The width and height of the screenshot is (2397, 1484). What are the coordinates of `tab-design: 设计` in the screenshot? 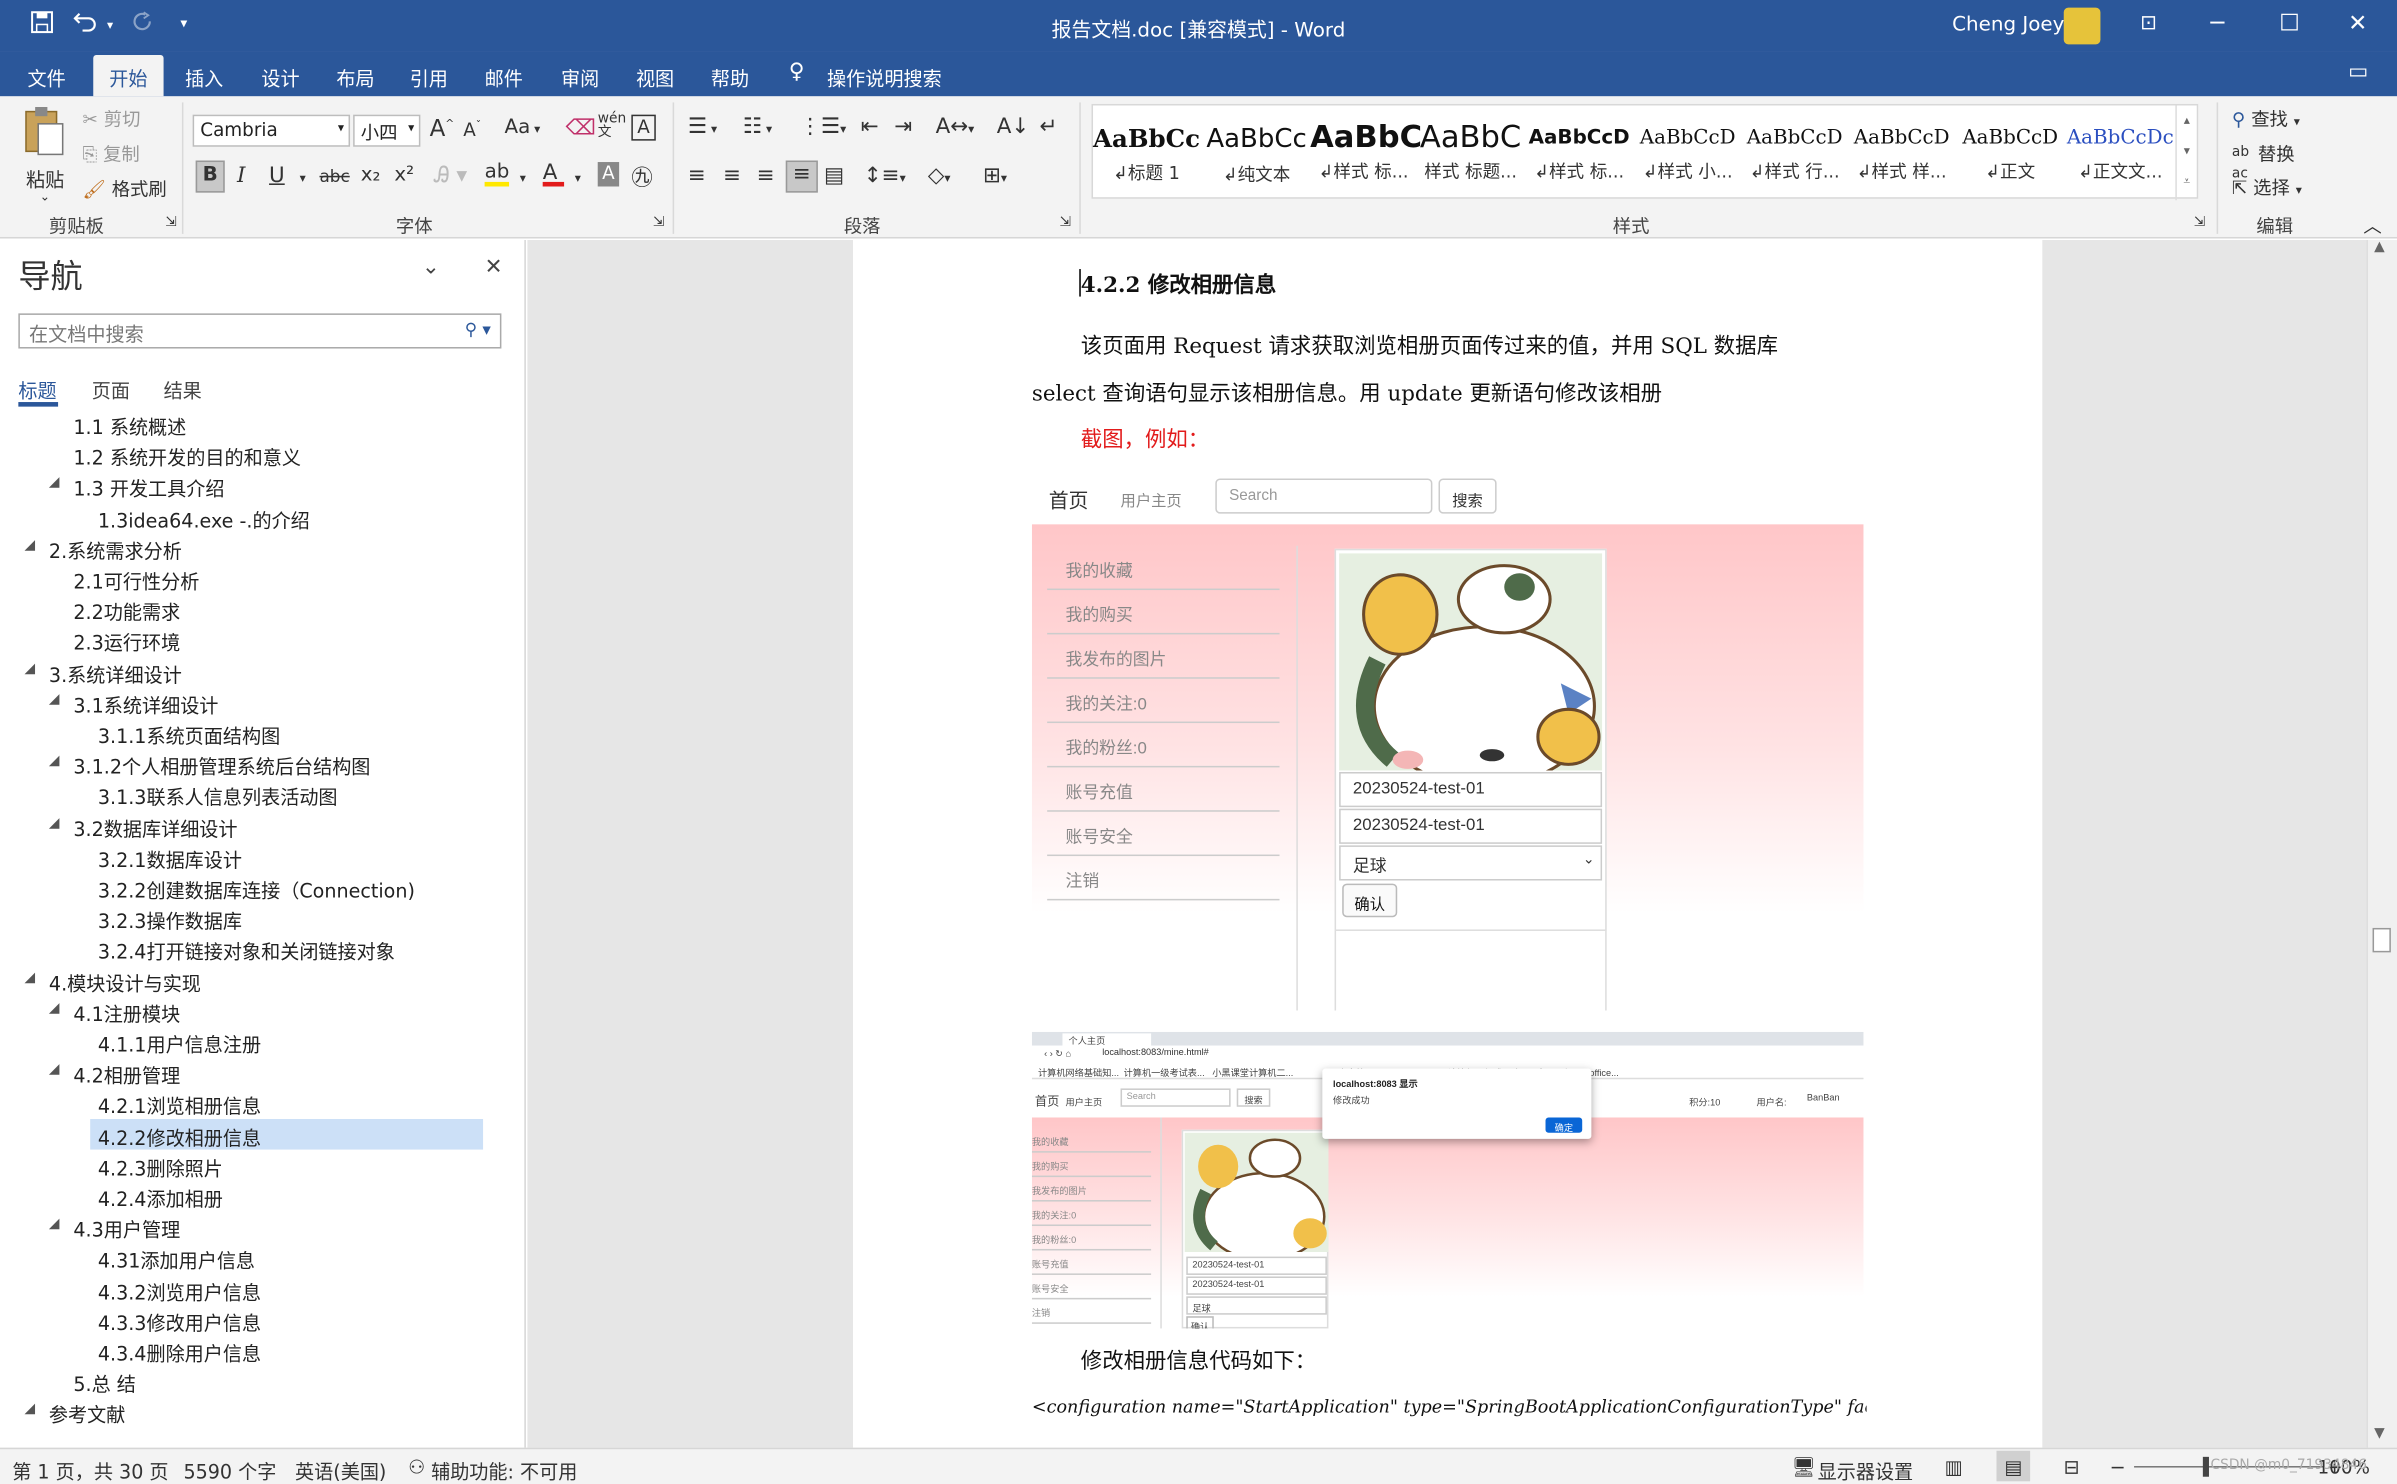 It's located at (280, 77).